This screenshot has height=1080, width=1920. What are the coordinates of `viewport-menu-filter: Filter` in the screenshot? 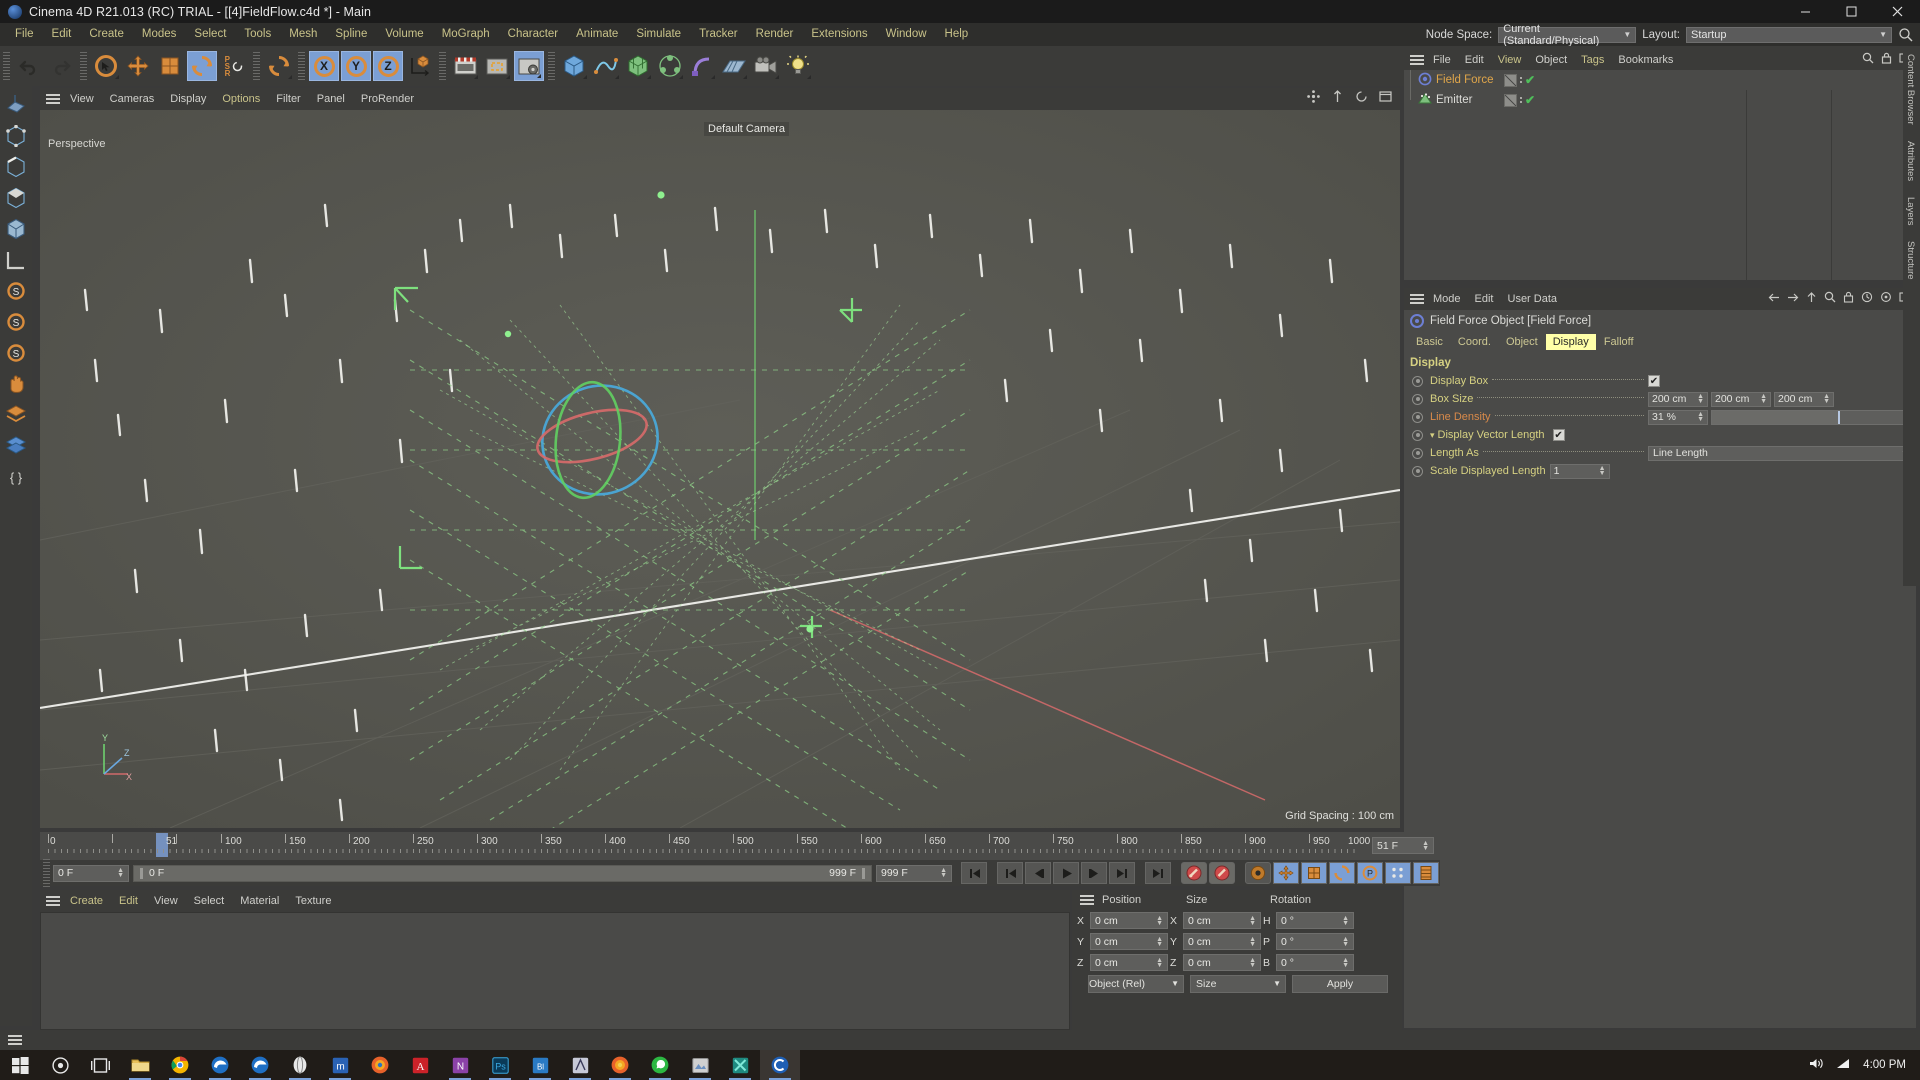 It's located at (288, 99).